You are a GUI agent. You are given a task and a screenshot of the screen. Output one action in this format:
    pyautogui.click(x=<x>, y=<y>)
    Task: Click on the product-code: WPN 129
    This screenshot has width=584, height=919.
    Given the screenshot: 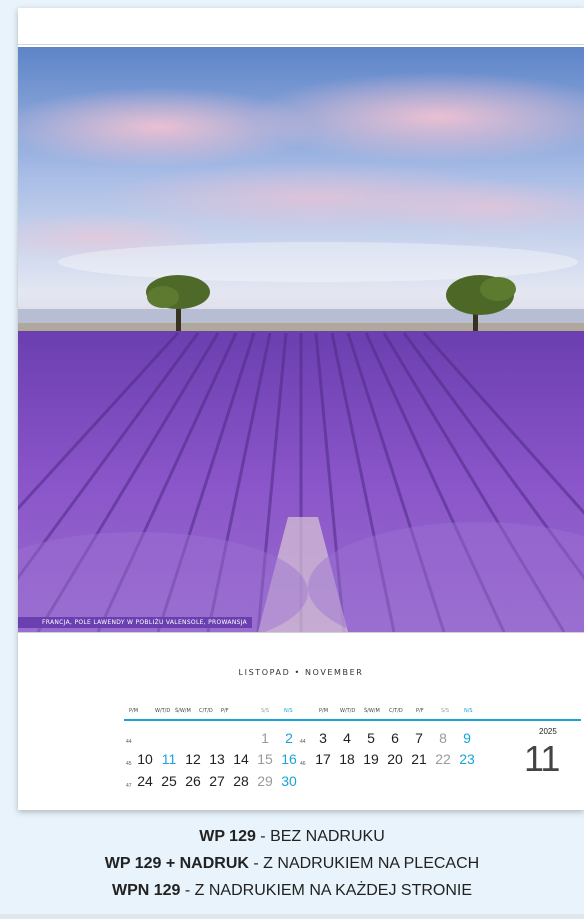 What is the action you would take?
    pyautogui.click(x=146, y=890)
    